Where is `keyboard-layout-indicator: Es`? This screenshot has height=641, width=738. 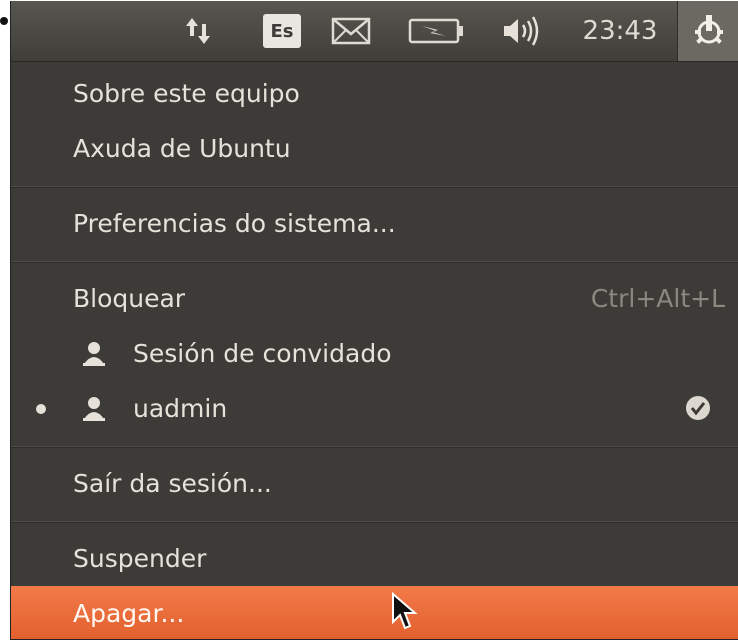 keyboard-layout-indicator: Es is located at coordinates (282, 31).